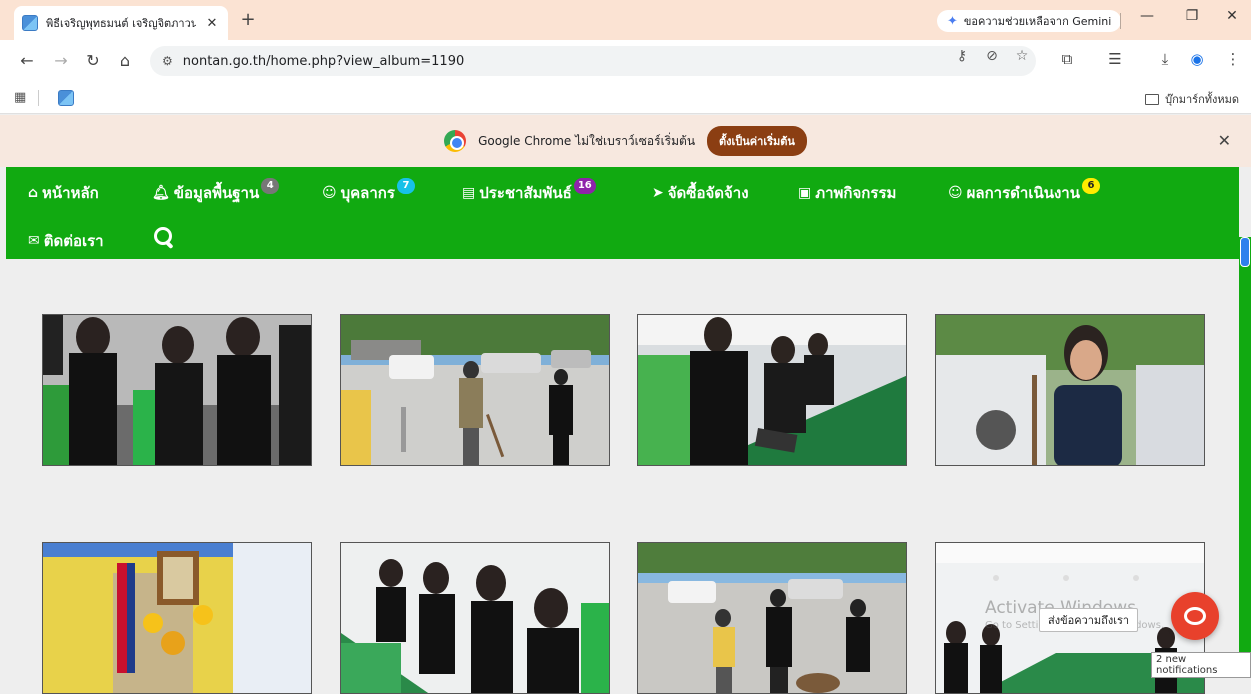  What do you see at coordinates (405, 186) in the screenshot?
I see `personnel-count-badge: 7` at bounding box center [405, 186].